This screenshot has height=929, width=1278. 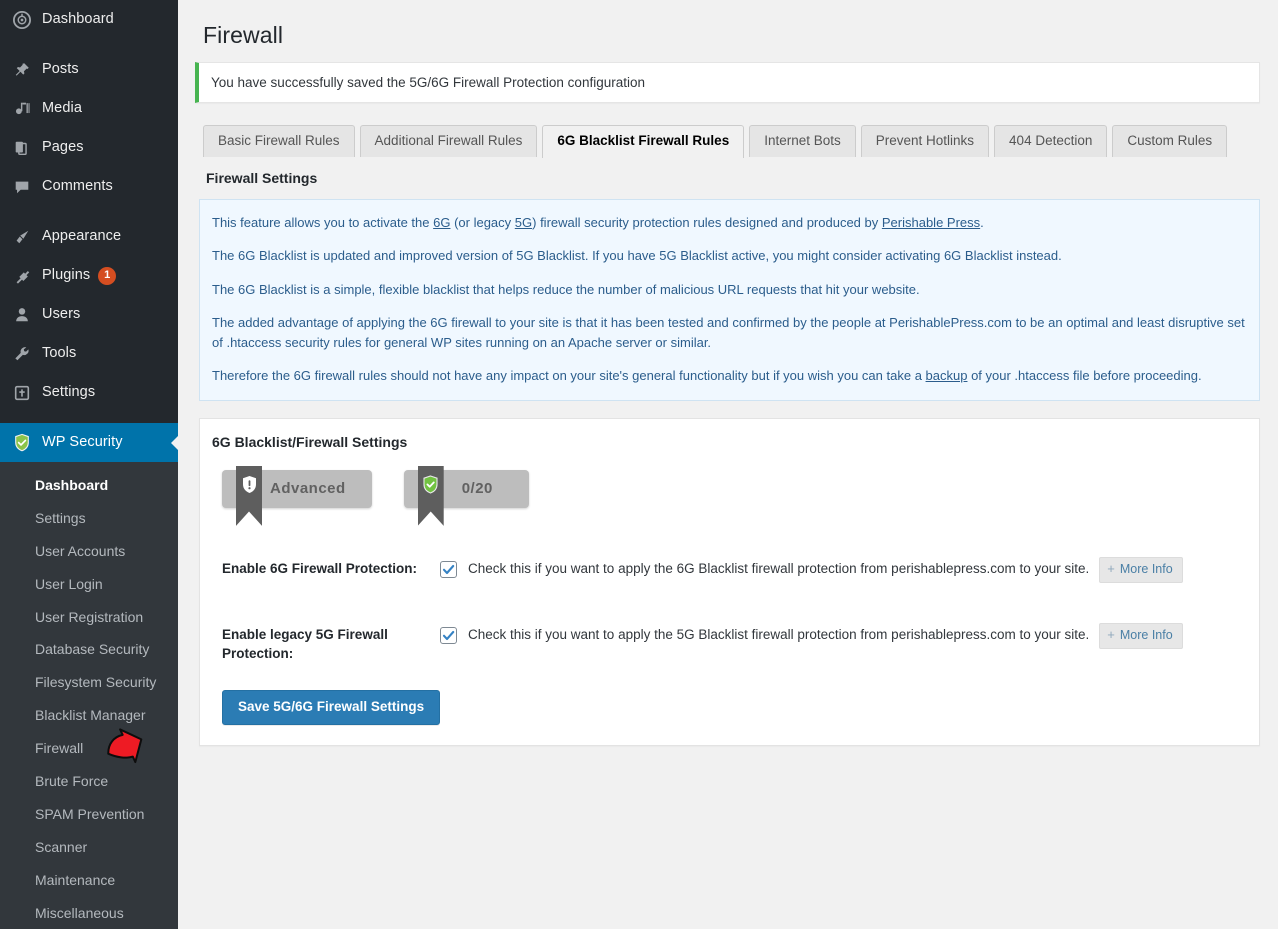 I want to click on info-text: ., so click(x=982, y=222).